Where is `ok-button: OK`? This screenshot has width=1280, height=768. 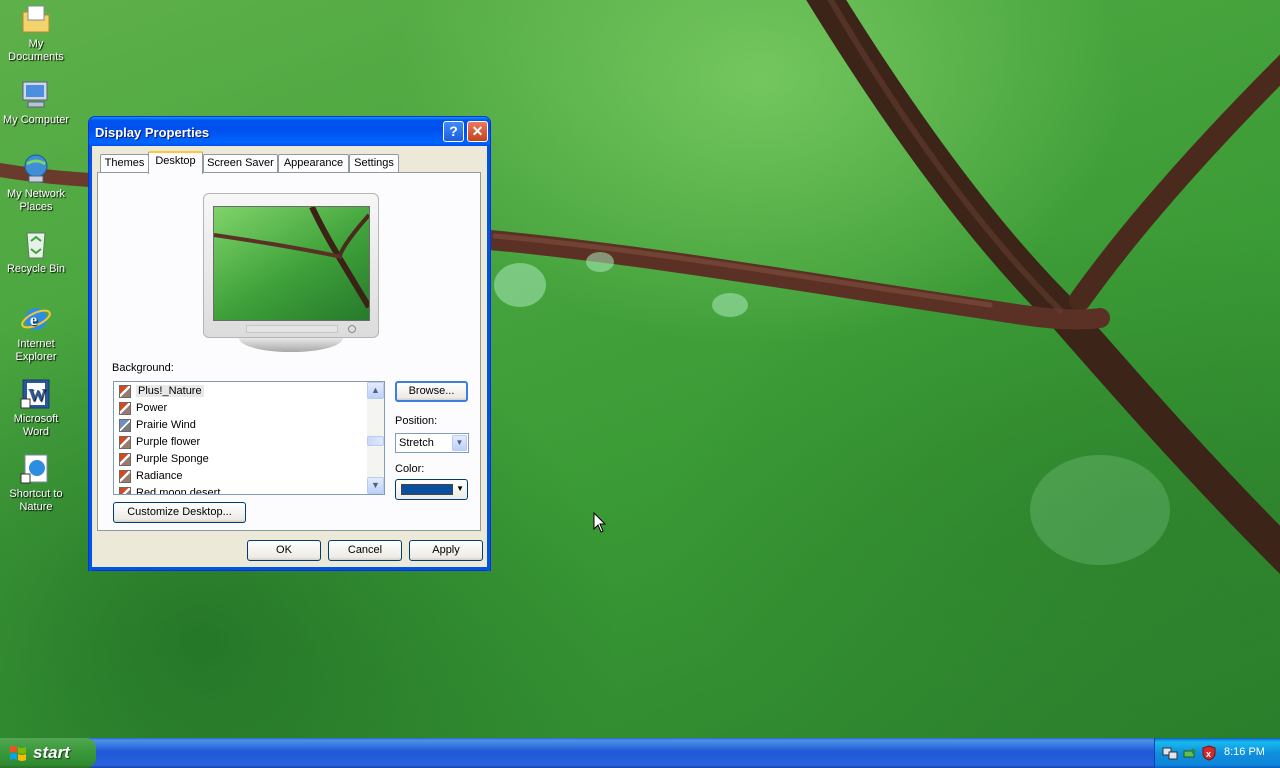 ok-button: OK is located at coordinates (284, 550).